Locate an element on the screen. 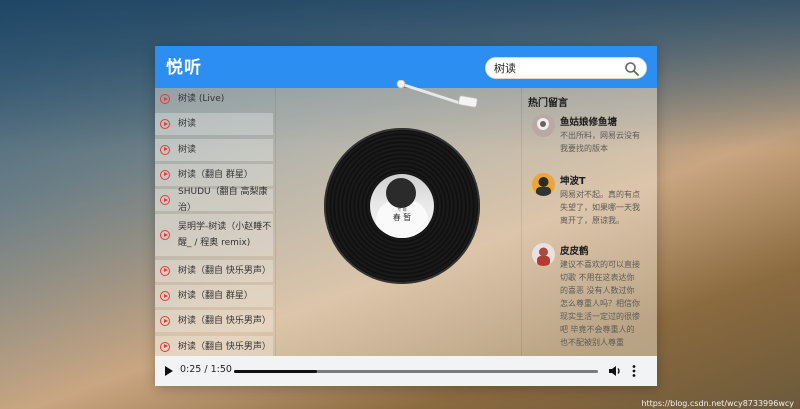 Image resolution: width=800 pixels, height=409 pixels. song-item: 吴明学-树读（小赵睡不醒_ / 程奥 remix) is located at coordinates (214, 235).